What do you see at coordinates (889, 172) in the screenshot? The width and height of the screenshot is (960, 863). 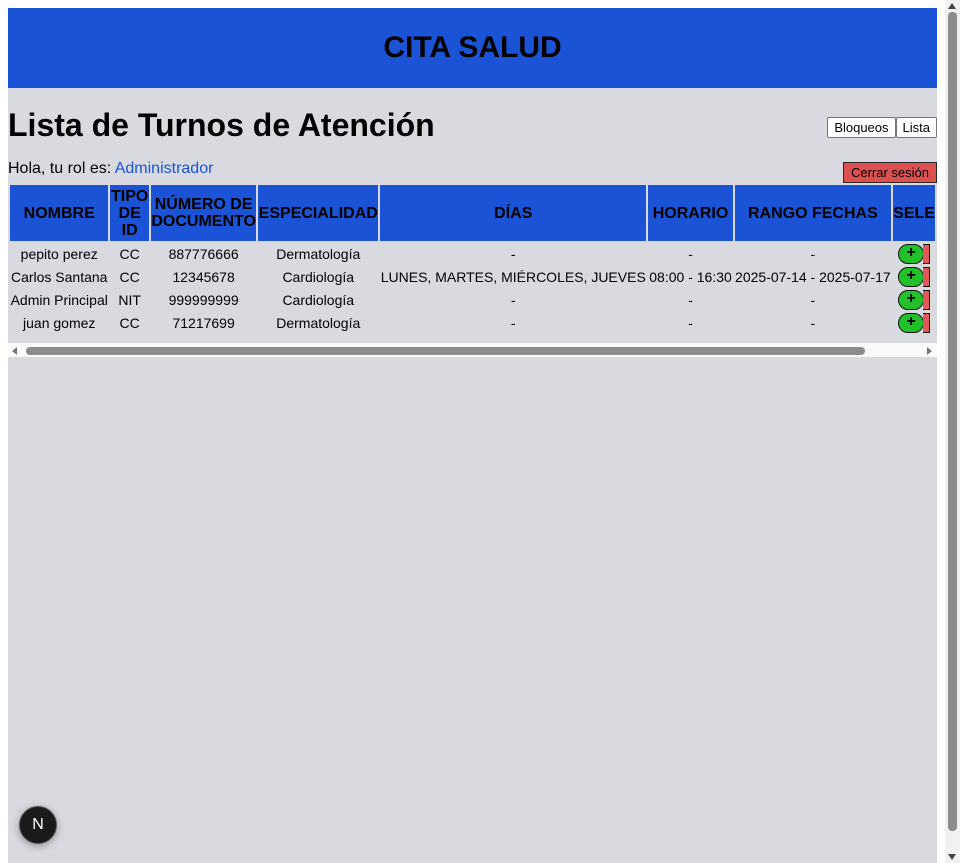 I see `logout-button: Cerrar sesión` at bounding box center [889, 172].